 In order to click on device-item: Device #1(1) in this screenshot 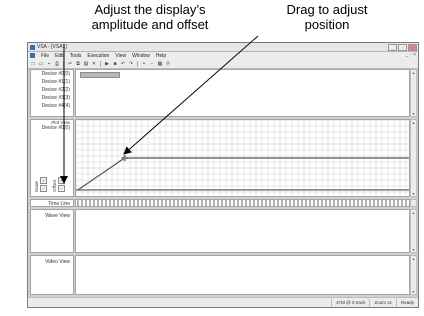, I will do `click(52, 82)`.